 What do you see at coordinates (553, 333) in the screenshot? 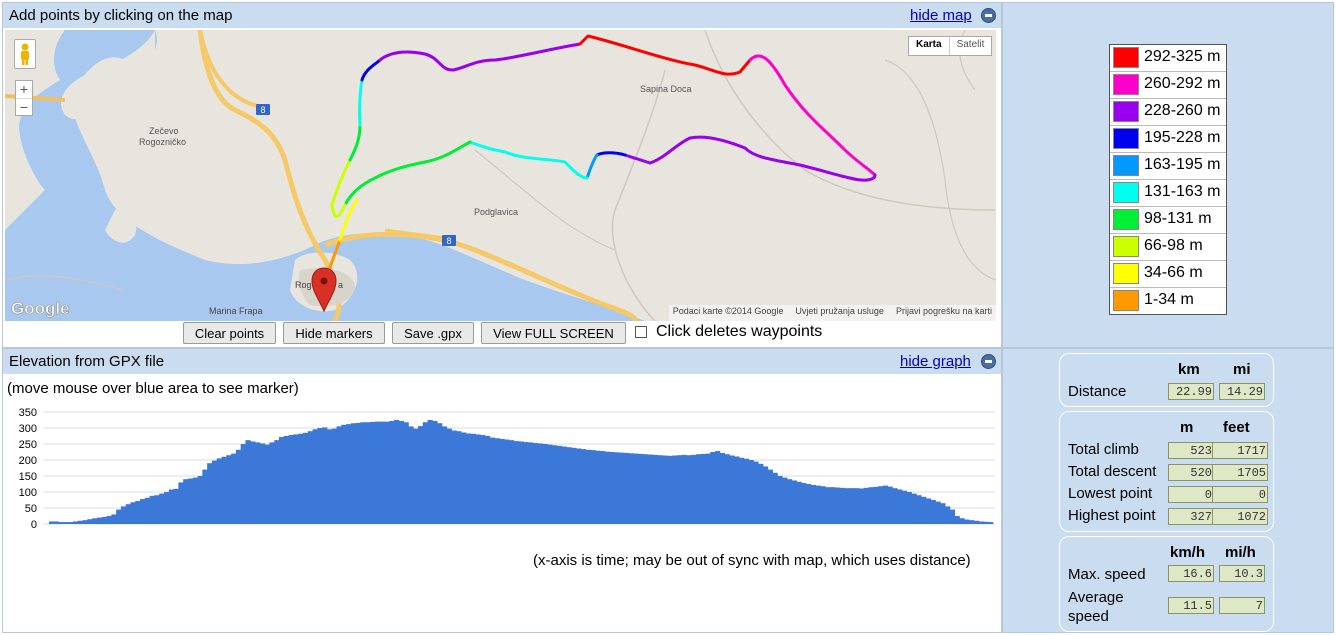
I see `view-full-screen-button: View FULL SCREEN` at bounding box center [553, 333].